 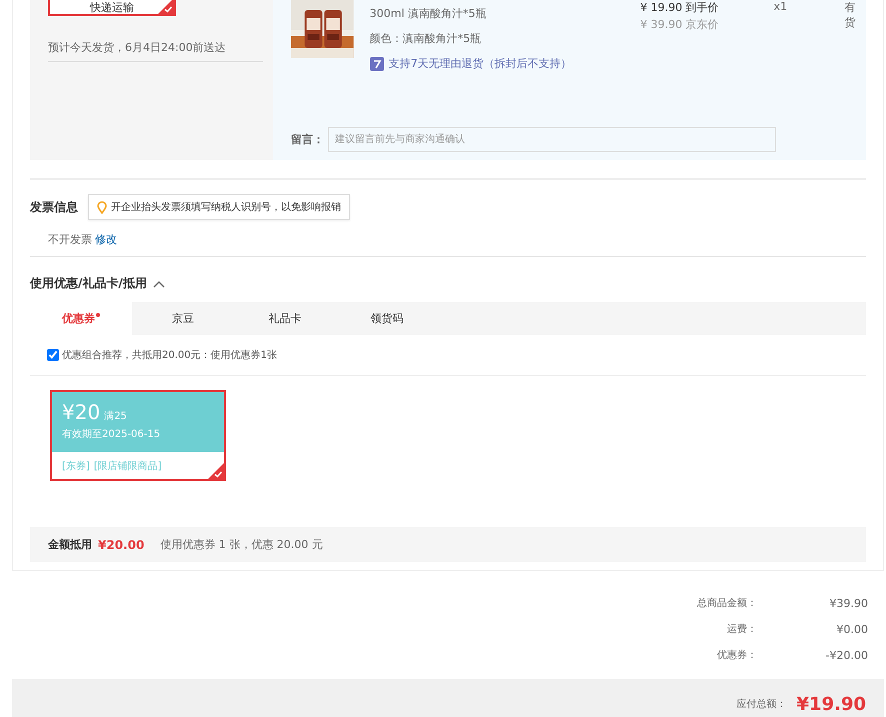 What do you see at coordinates (241, 544) in the screenshot?
I see `summary-detail: 使用优惠券 1 张，优惠 20.00 元` at bounding box center [241, 544].